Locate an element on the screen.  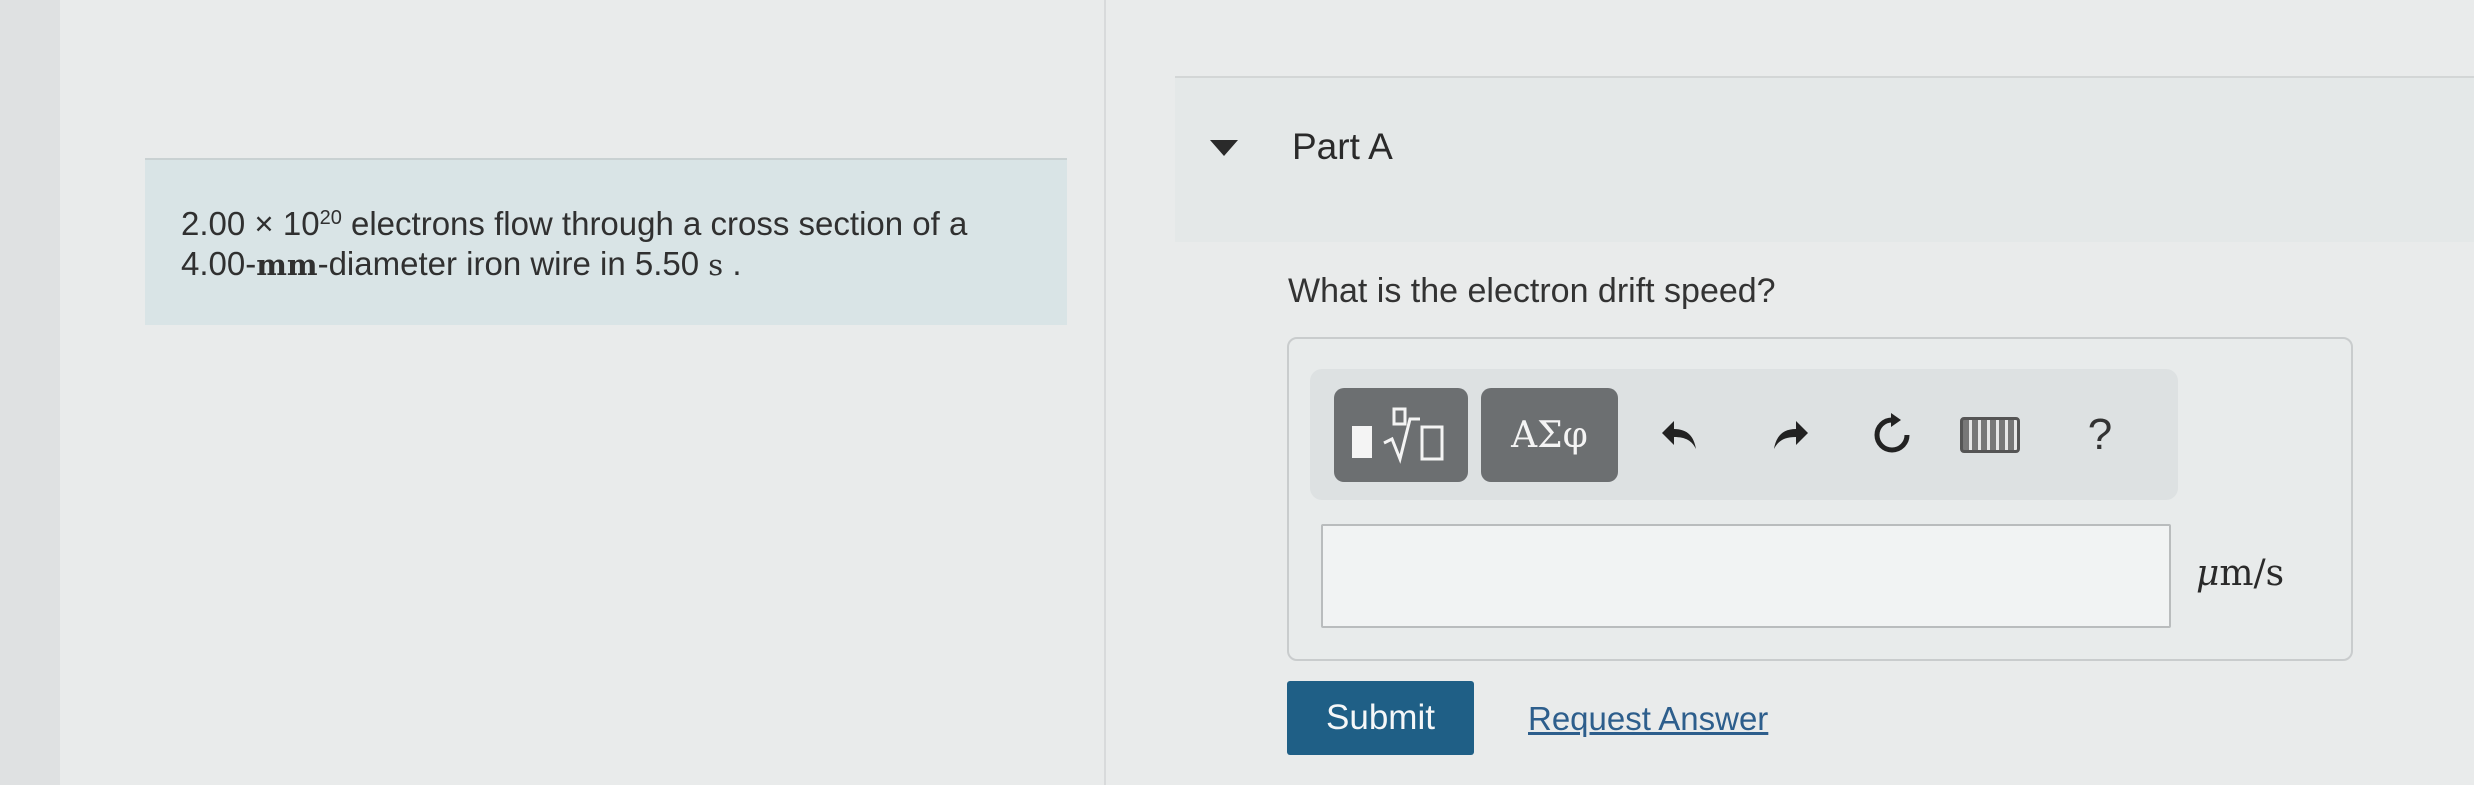
undo-icon is located at coordinates (1680, 435).